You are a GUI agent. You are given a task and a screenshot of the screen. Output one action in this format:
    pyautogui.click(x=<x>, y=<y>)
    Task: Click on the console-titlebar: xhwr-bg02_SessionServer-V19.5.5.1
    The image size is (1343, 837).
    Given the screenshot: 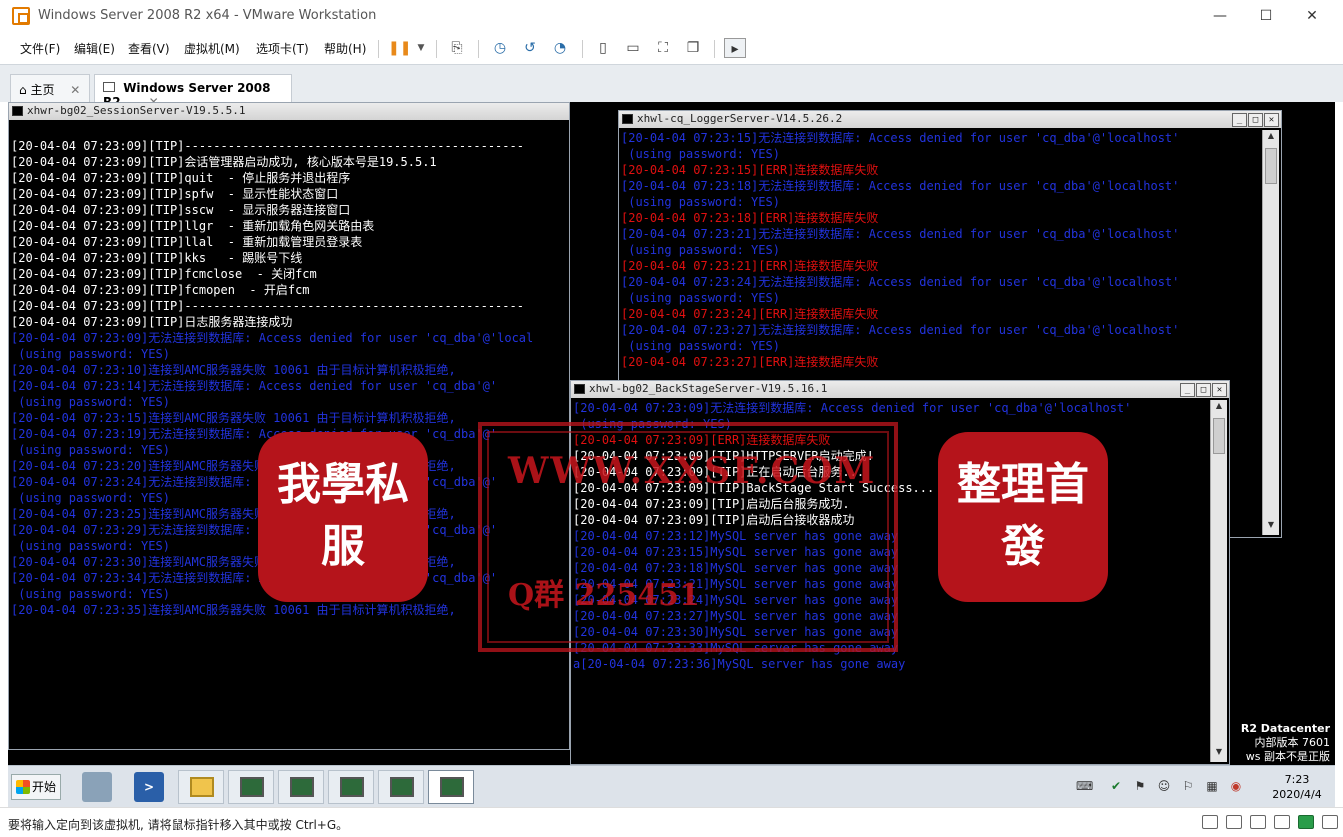 What is the action you would take?
    pyautogui.click(x=289, y=111)
    